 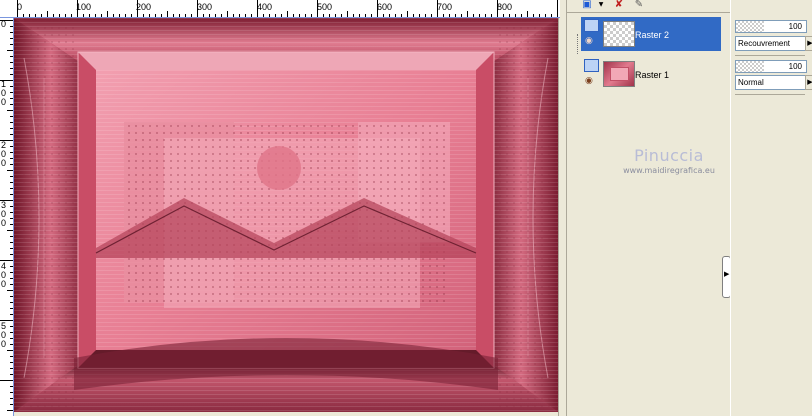 I want to click on vertical-ruler: 0 1 0 0 2 0 0 3 0 0 4 0 0 5 0 0, so click(x=7, y=217).